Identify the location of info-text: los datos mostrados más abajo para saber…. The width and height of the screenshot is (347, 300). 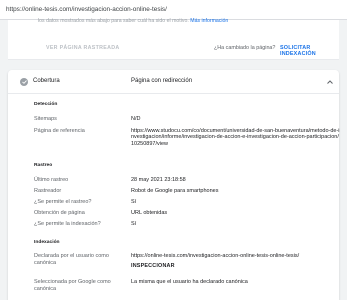
(133, 21).